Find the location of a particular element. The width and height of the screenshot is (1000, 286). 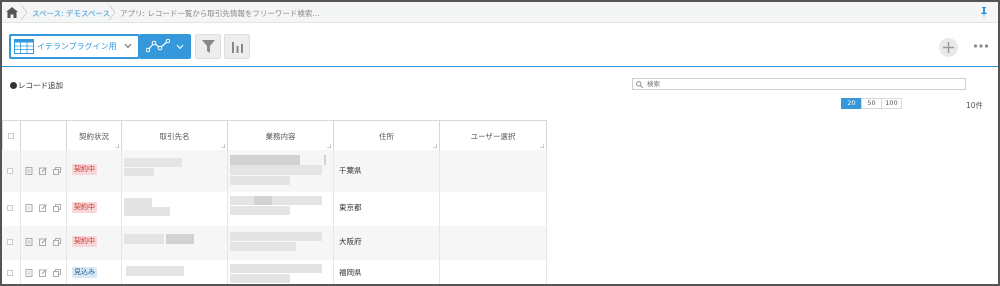

view-selector: イテランプラグイン用 is located at coordinates (74, 46).